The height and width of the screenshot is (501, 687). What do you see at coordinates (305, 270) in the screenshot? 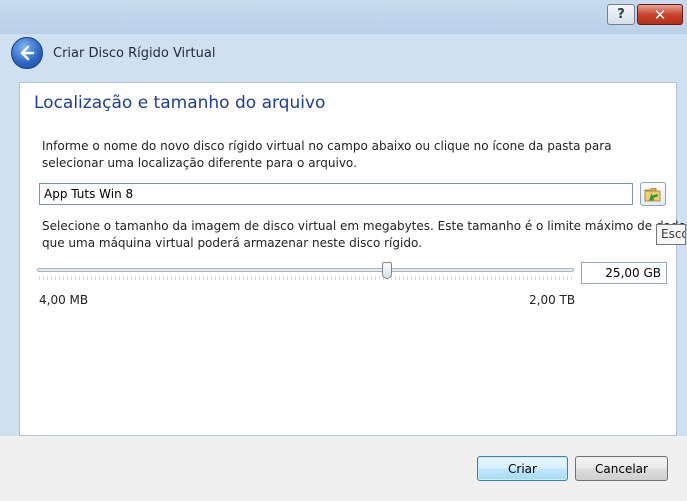
I see `size-slider-track` at bounding box center [305, 270].